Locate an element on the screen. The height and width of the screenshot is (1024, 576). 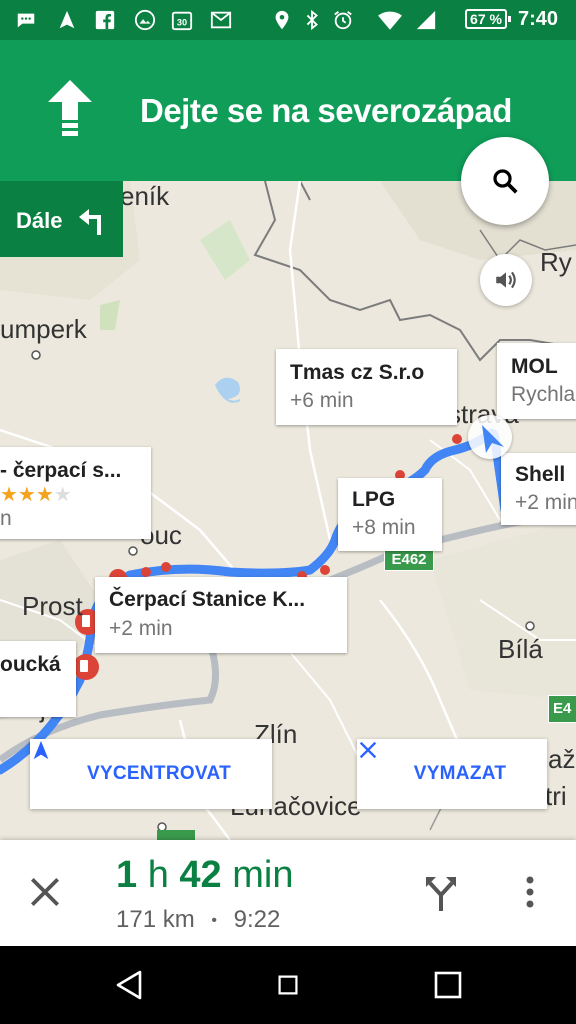
facebook-icon is located at coordinates (105, 20).